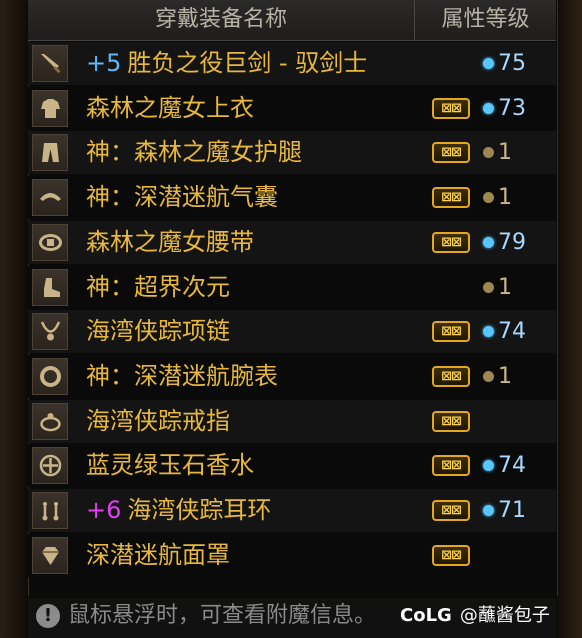 The image size is (582, 638). What do you see at coordinates (512, 108) in the screenshot?
I see `attribute-level: 73` at bounding box center [512, 108].